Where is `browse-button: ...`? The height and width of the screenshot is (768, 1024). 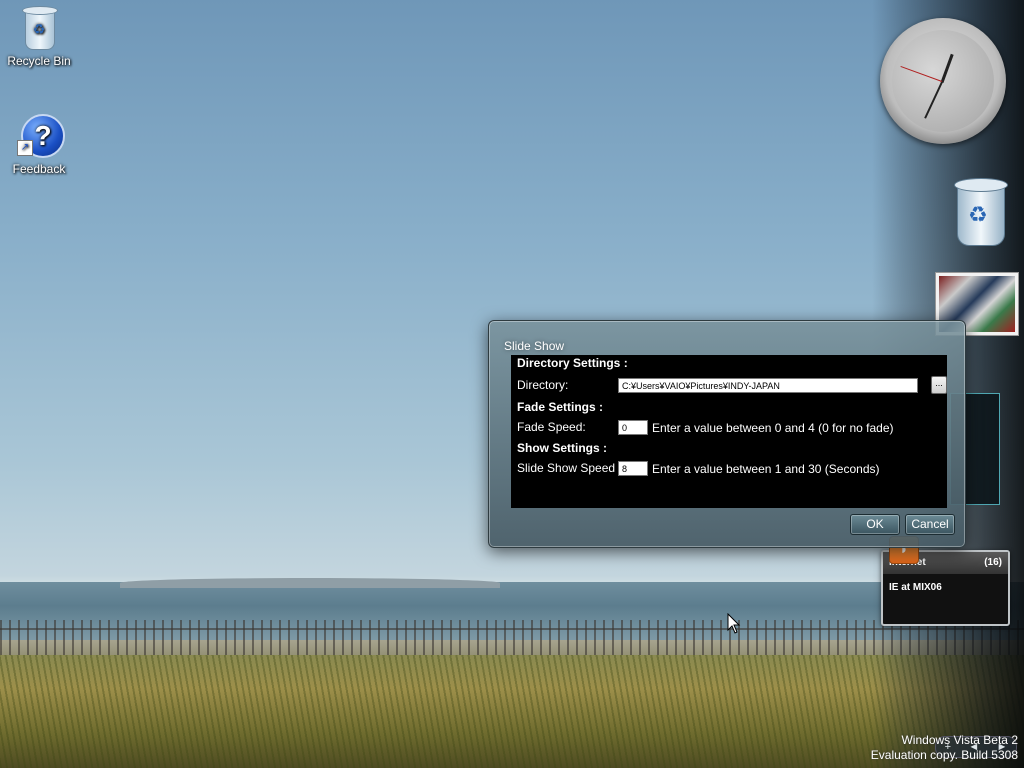 browse-button: ... is located at coordinates (939, 385).